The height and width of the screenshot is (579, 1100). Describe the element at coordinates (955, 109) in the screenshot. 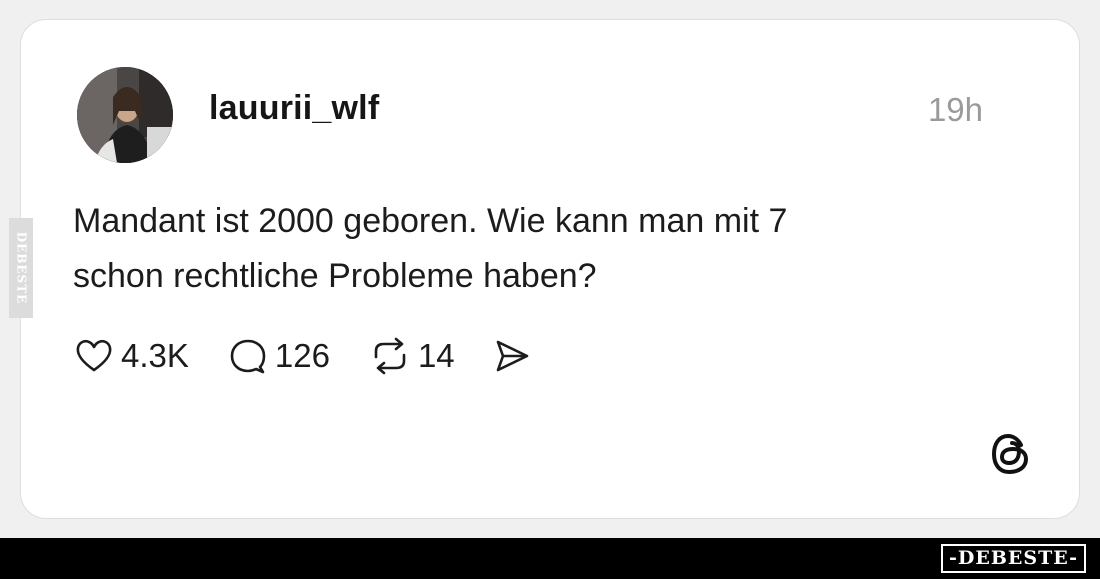

I see `timestamp: 19h` at that location.